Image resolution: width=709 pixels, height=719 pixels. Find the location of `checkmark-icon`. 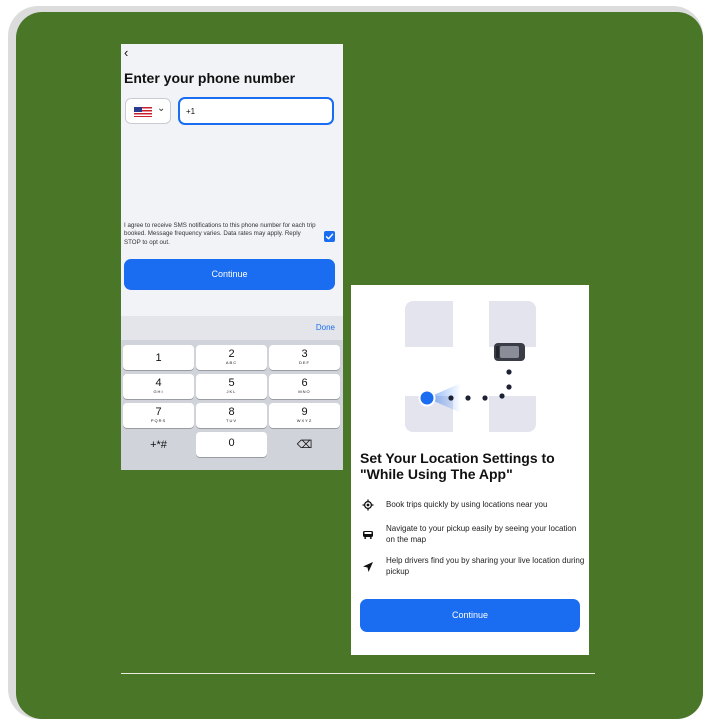

checkmark-icon is located at coordinates (329, 236).